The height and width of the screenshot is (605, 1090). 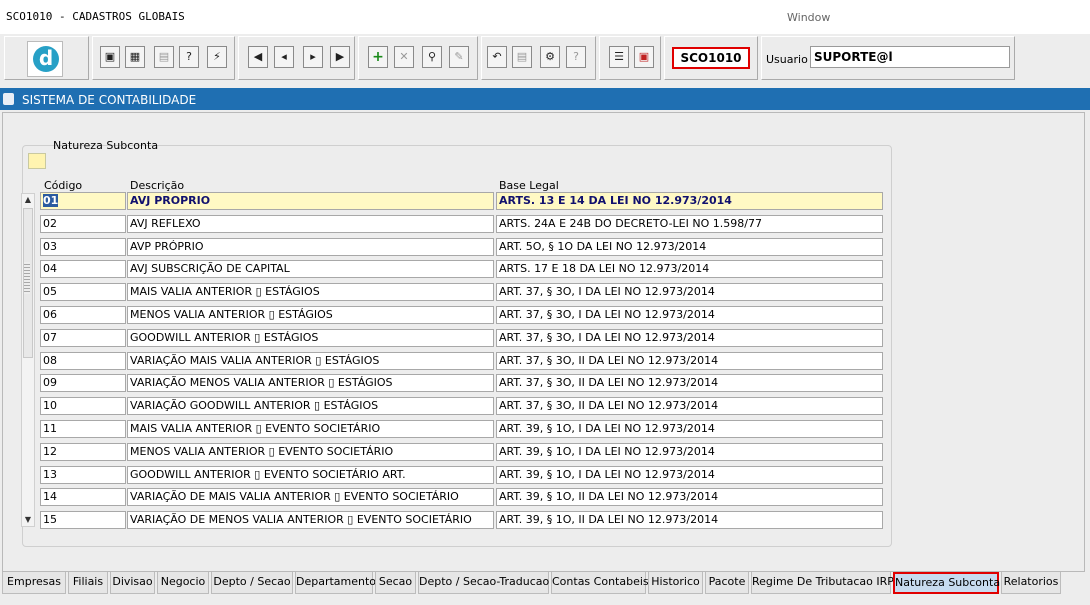 What do you see at coordinates (310, 315) in the screenshot?
I see `descricao-cell: MENOS VALIA ANTERIOR ▯ ESTÁGIOS` at bounding box center [310, 315].